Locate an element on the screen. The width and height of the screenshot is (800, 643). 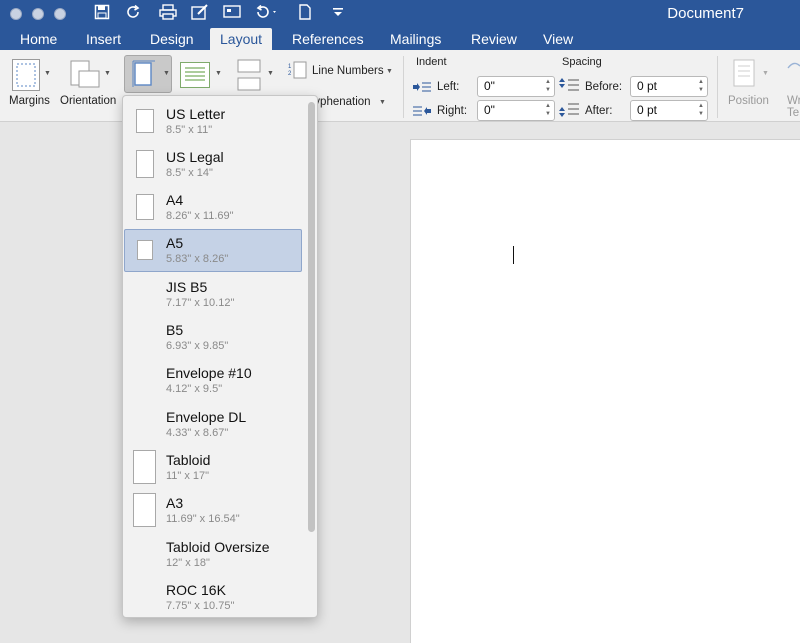
spacing-before-field: 0 pt ▲ ▼ is located at coordinates (669, 86).